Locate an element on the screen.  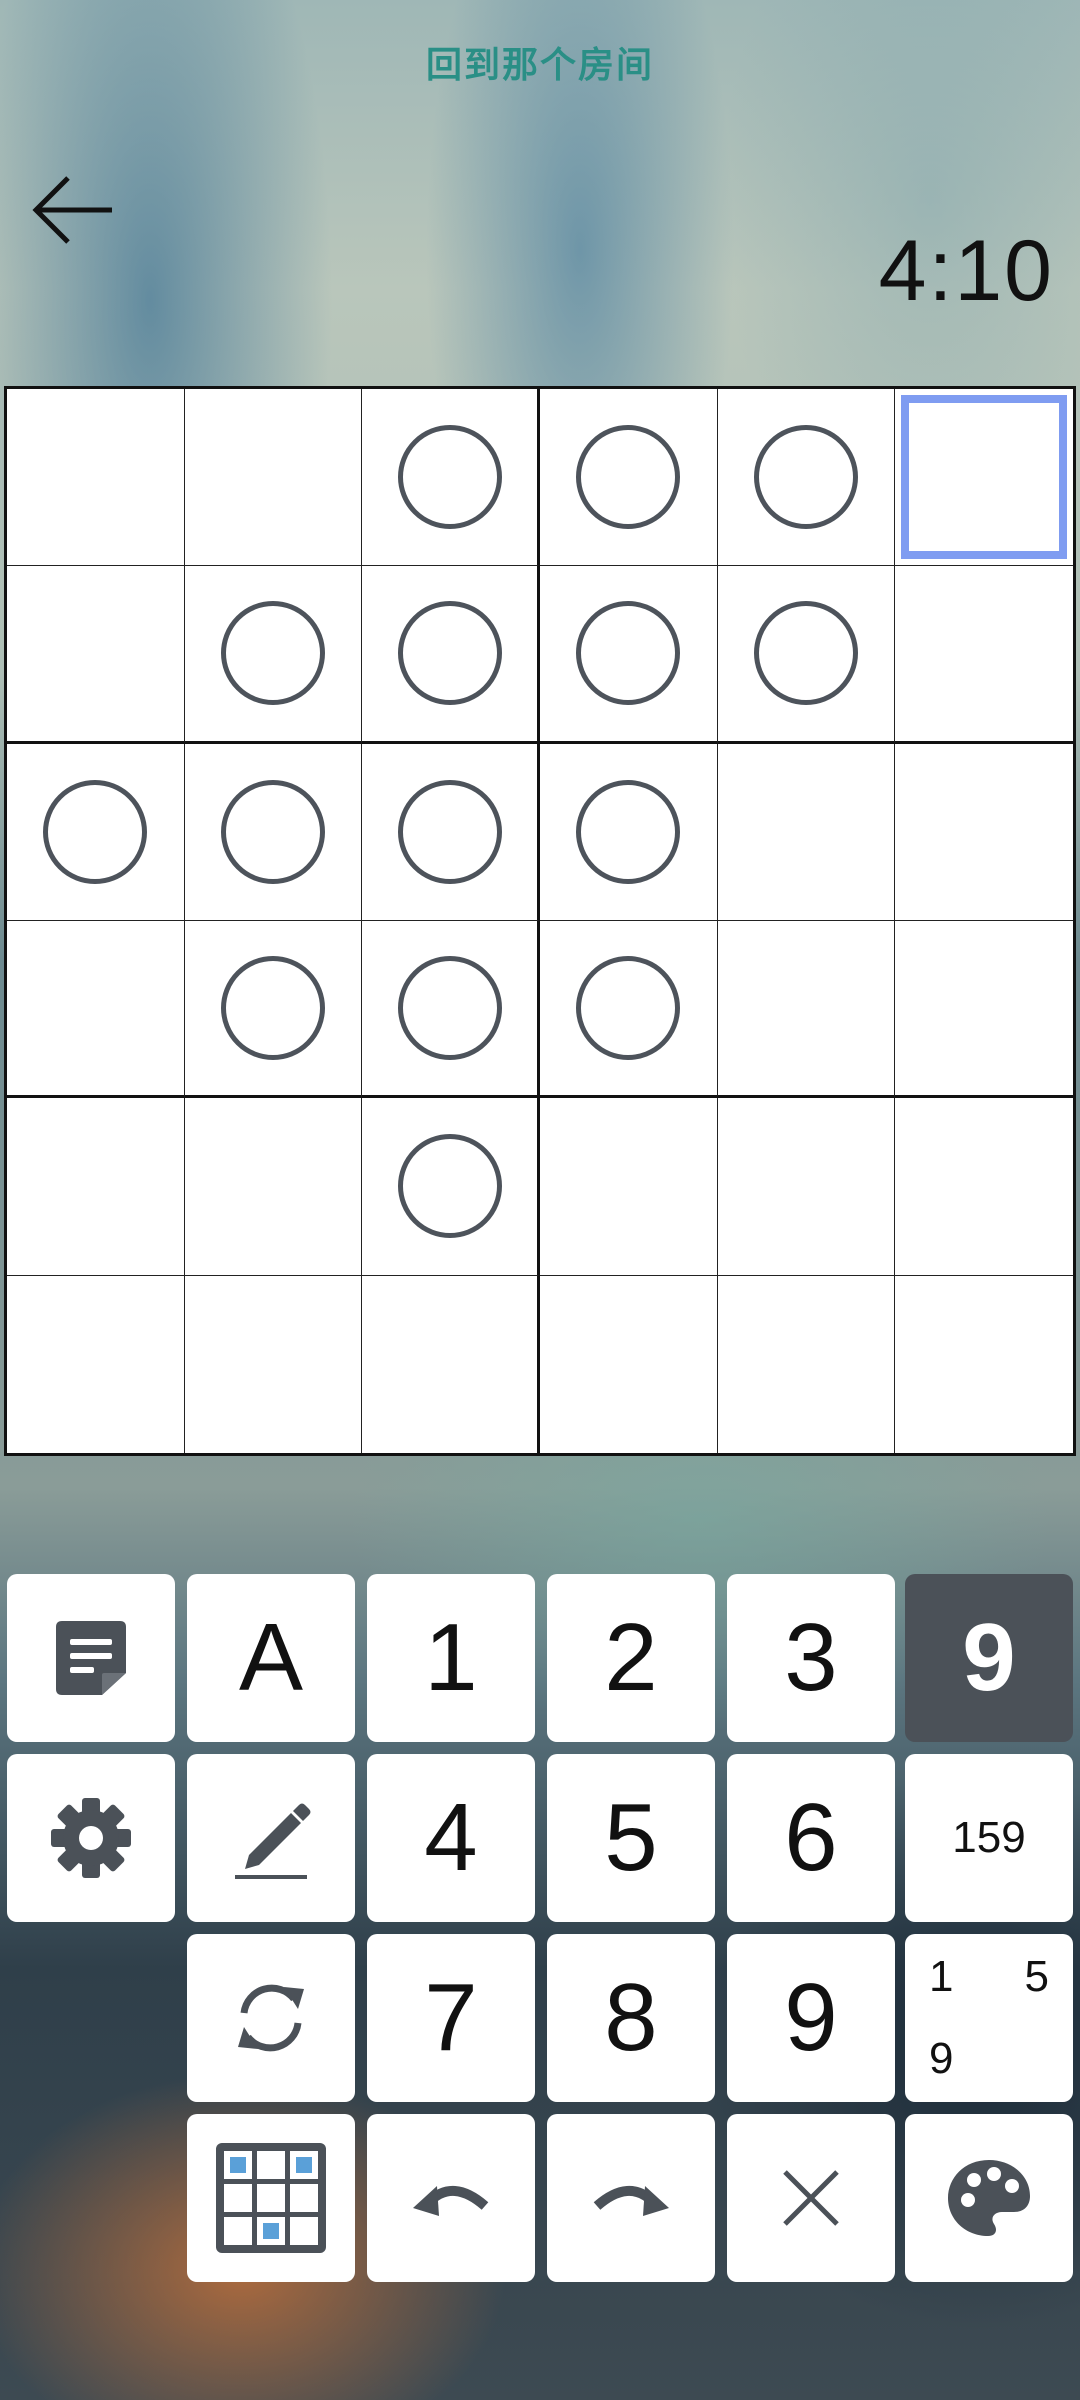
digit-label: 4 is located at coordinates (451, 1837).